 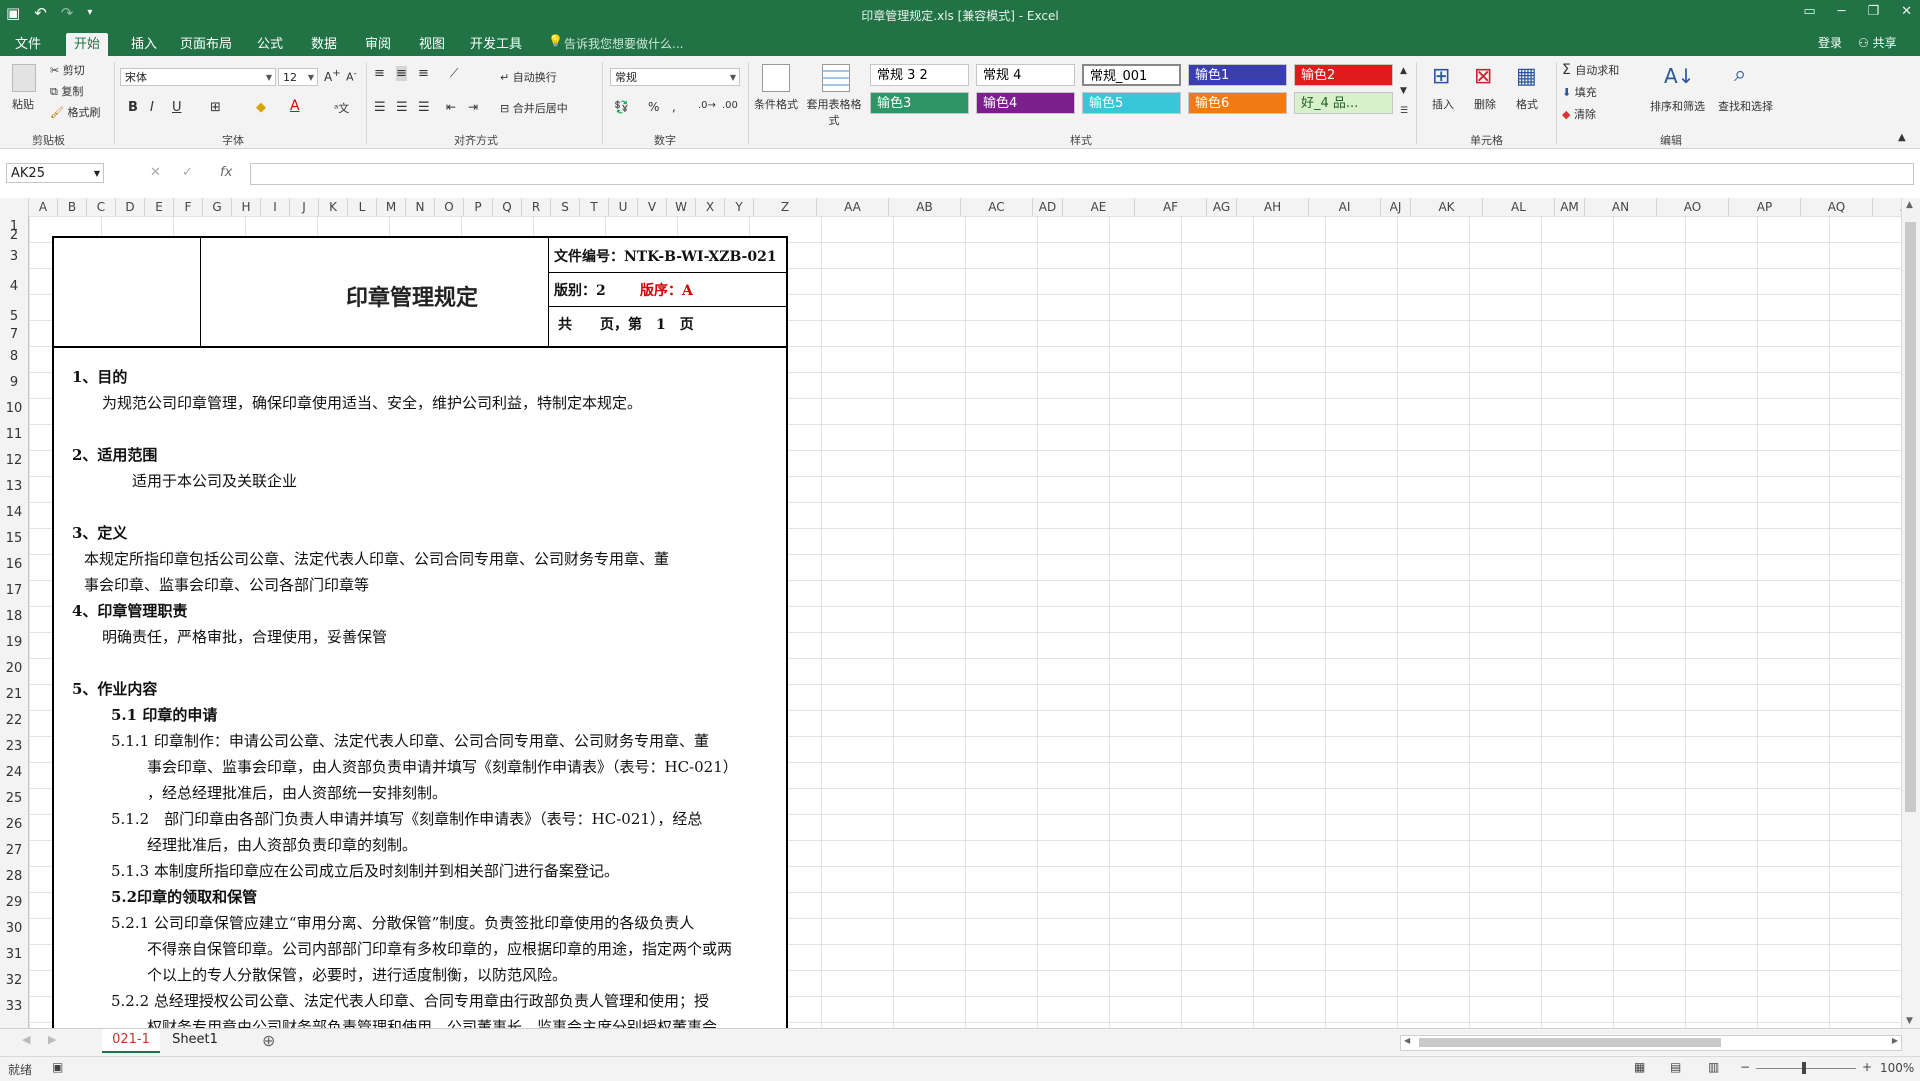 I want to click on column-header: AB, so click(x=925, y=207).